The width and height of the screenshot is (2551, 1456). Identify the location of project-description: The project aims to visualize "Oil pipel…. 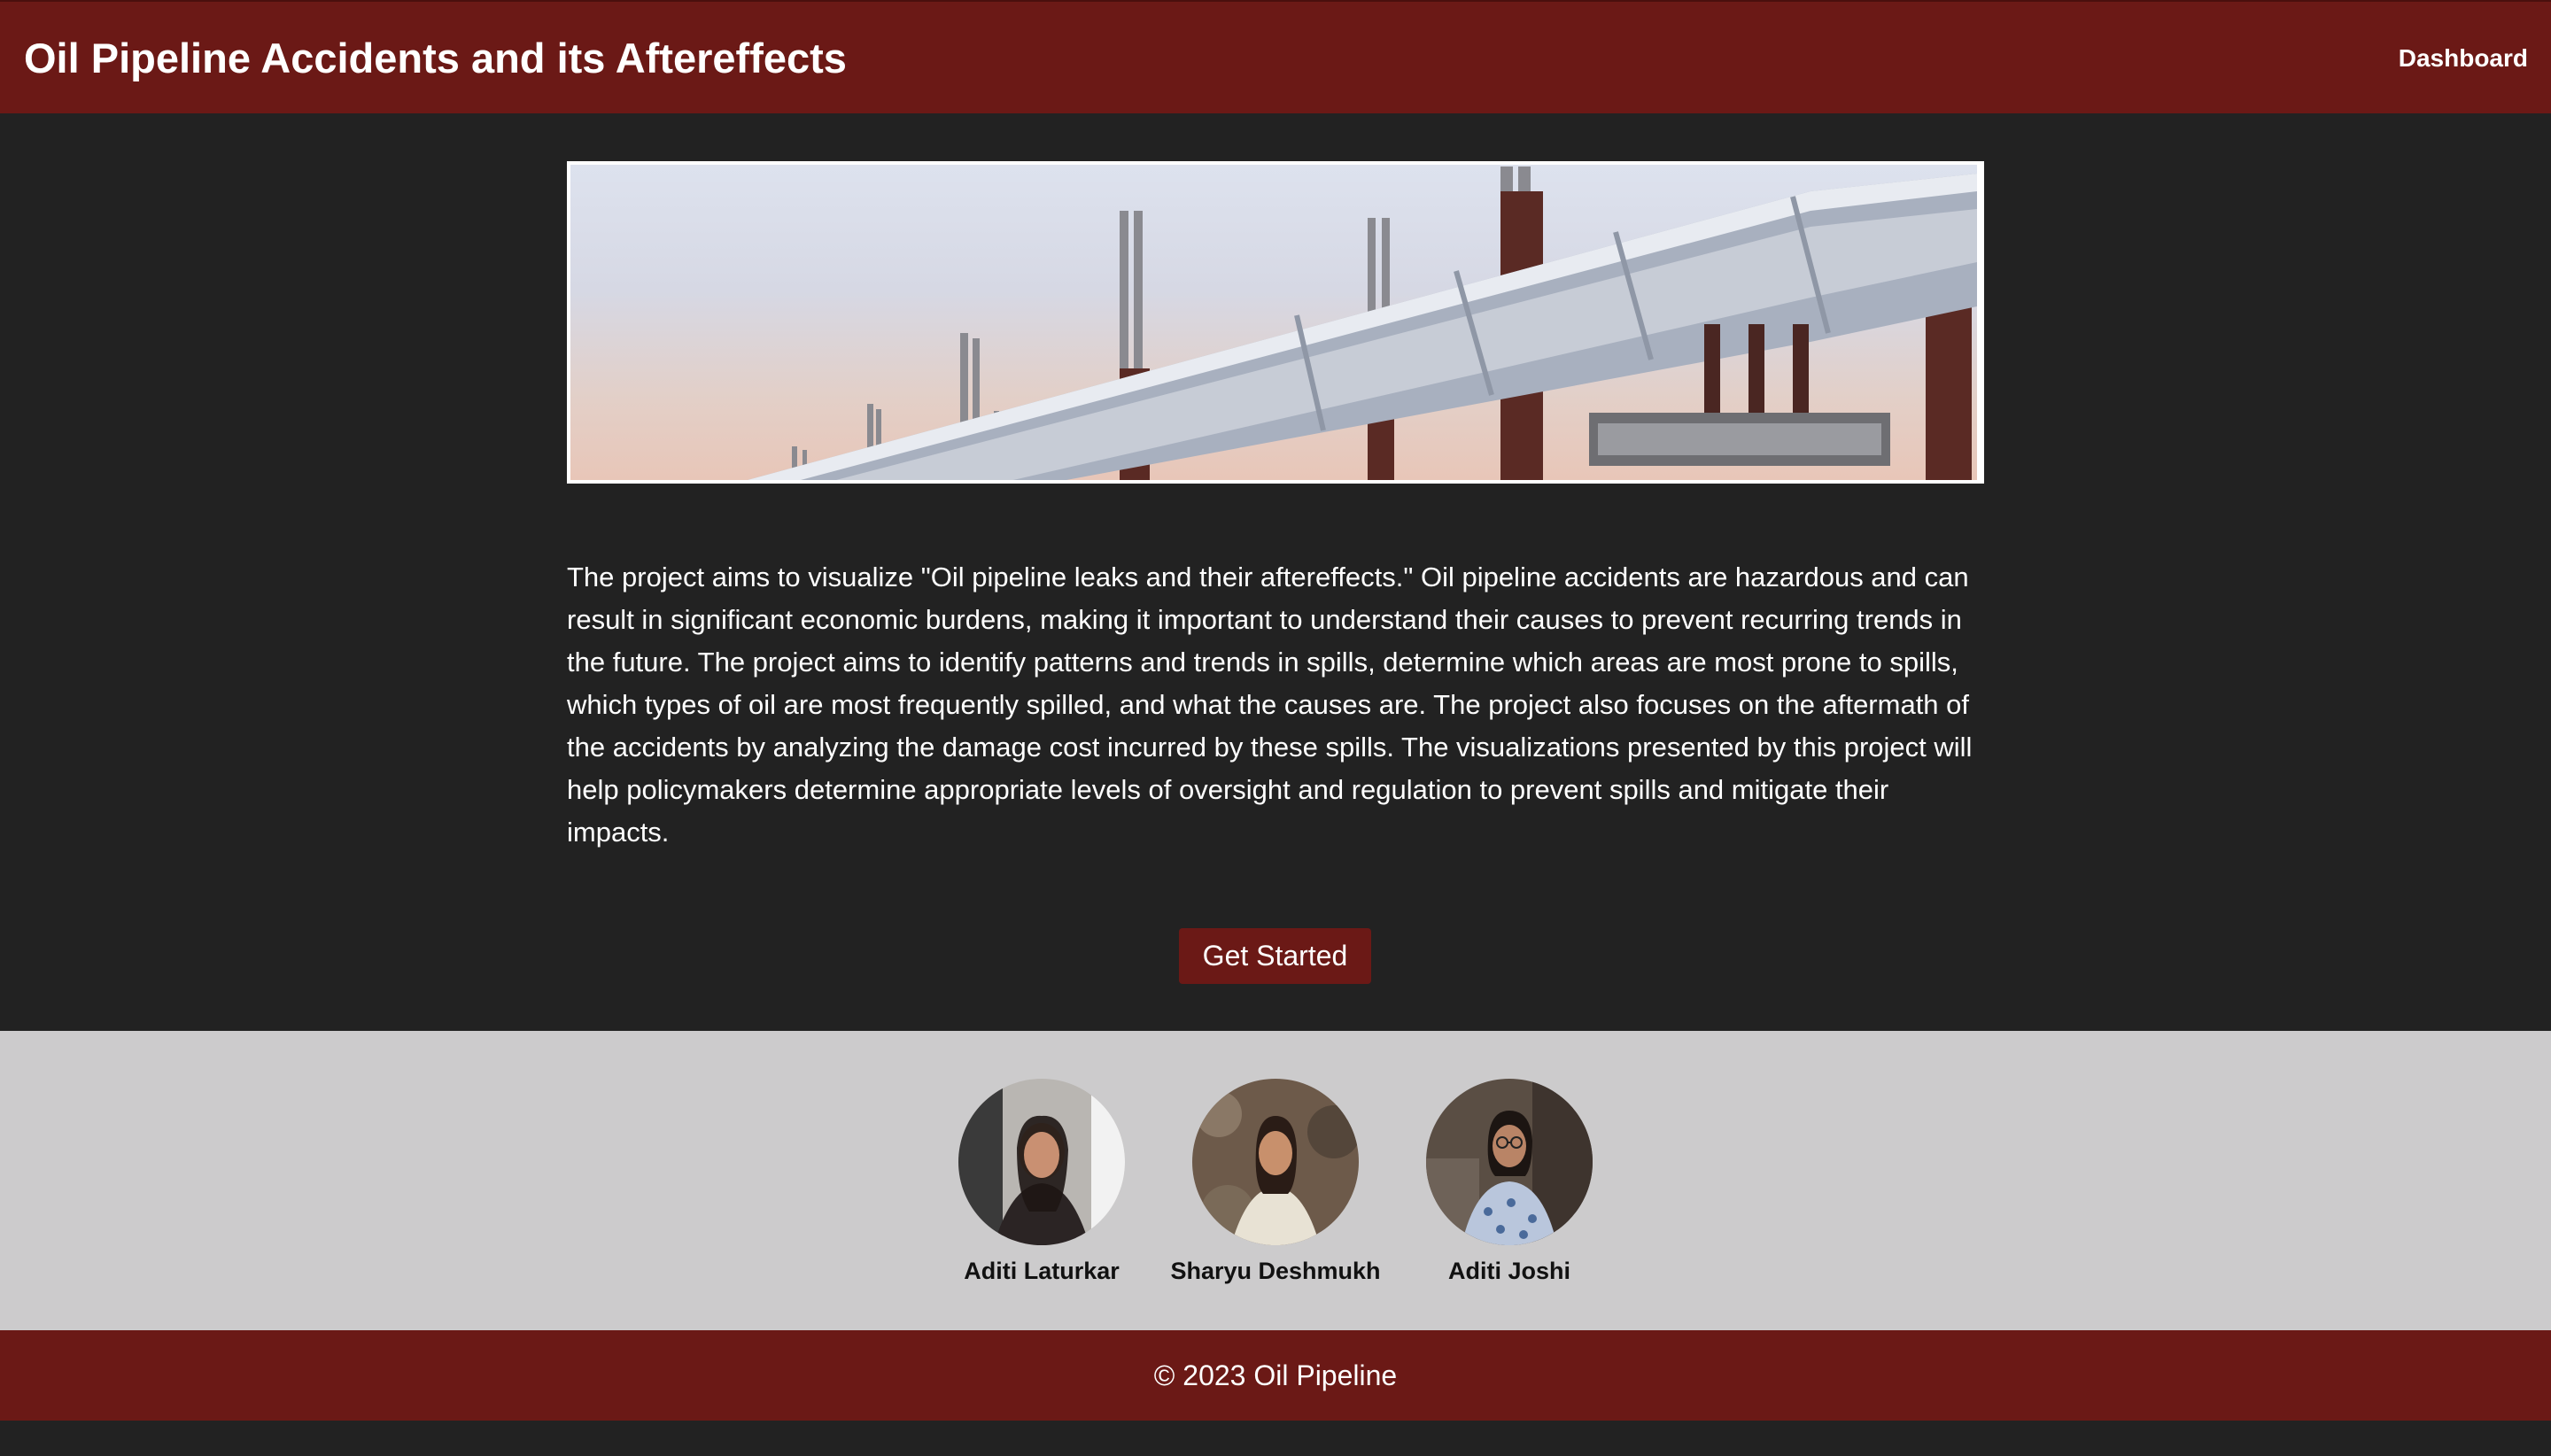
(1270, 705).